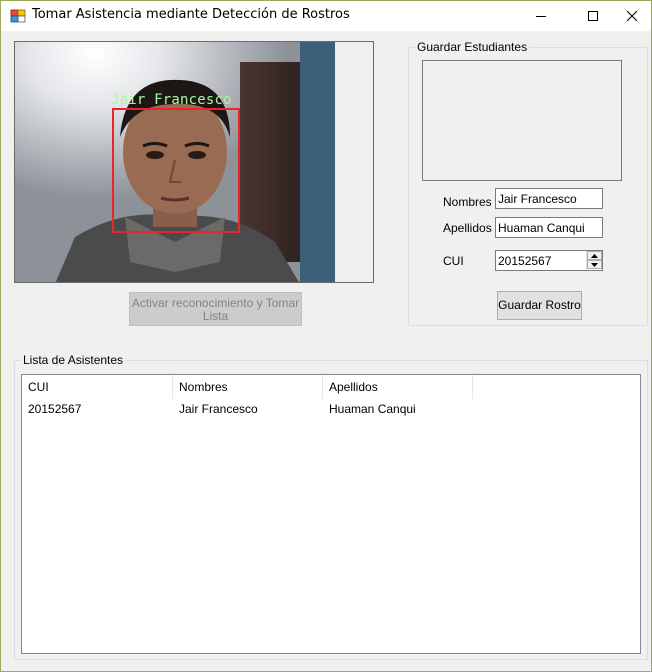  I want to click on list-item: 20152567 Jair Francesco Huaman Canqui, so click(331, 409).